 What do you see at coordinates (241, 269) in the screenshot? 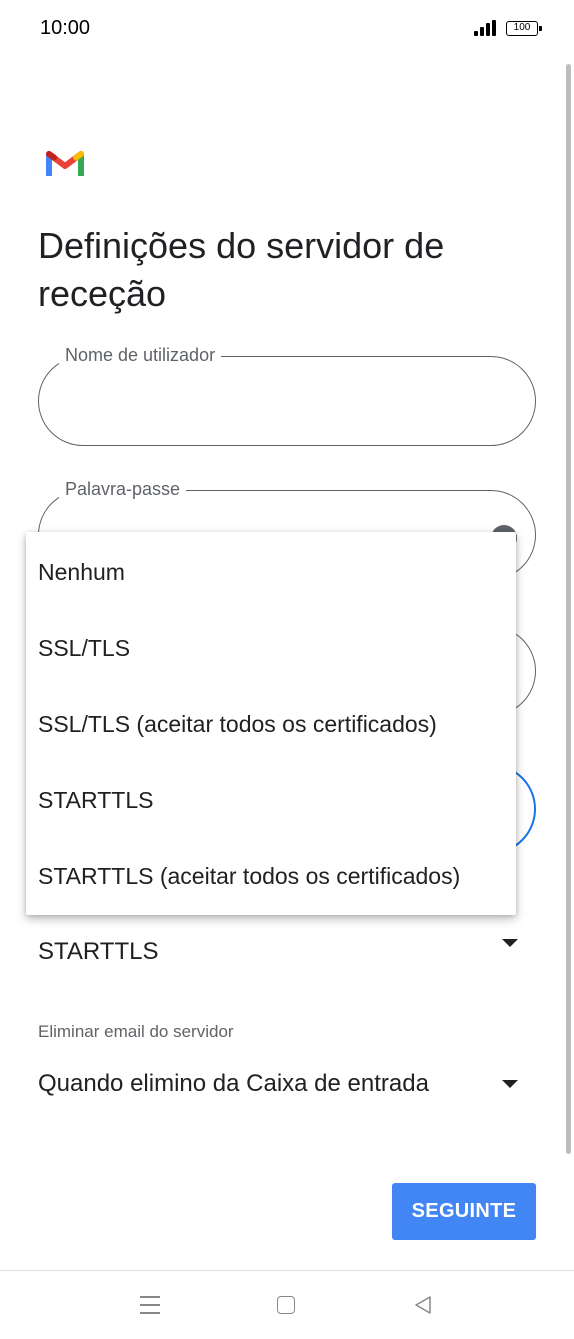
I see `page-title: Definições do servidor de receção` at bounding box center [241, 269].